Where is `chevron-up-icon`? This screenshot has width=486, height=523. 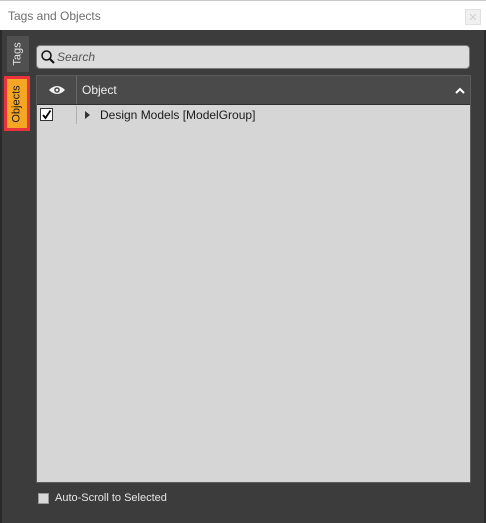
chevron-up-icon is located at coordinates (460, 90).